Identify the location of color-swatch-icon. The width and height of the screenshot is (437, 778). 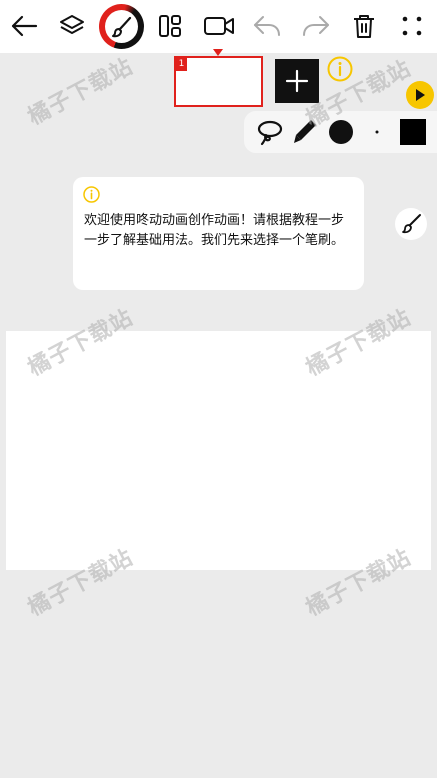
(413, 132).